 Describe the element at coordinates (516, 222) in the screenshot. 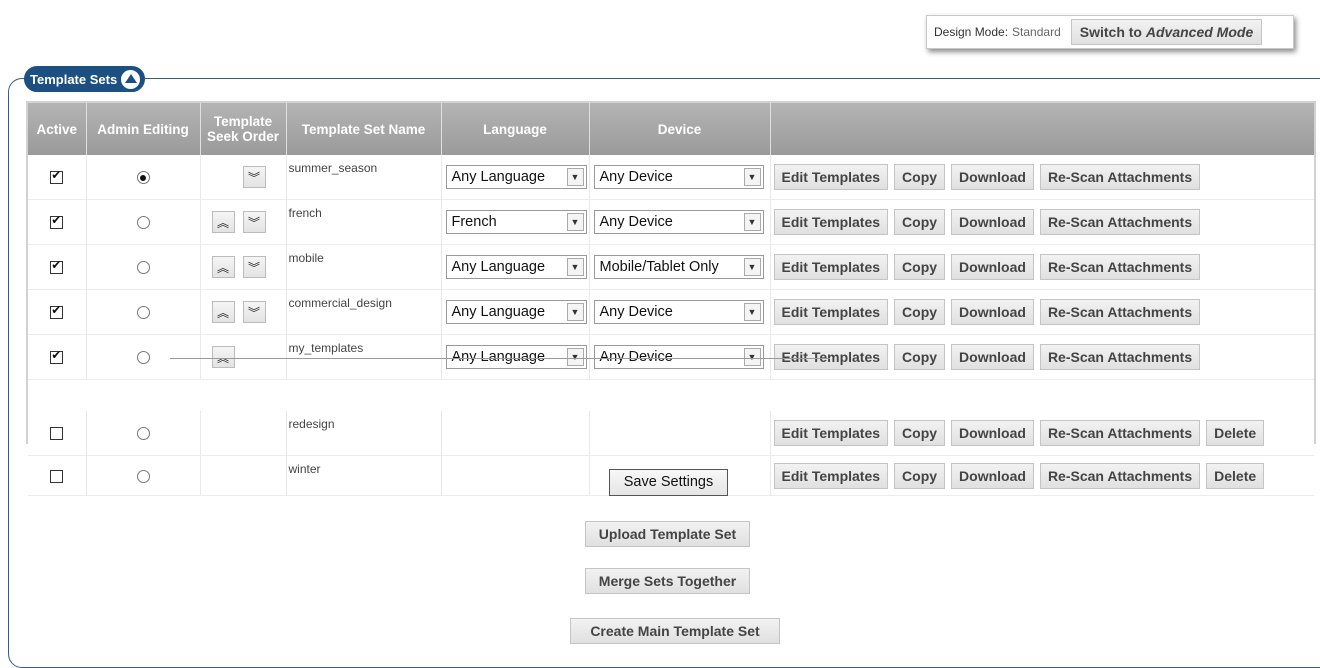

I see `language-select: French ▼` at that location.